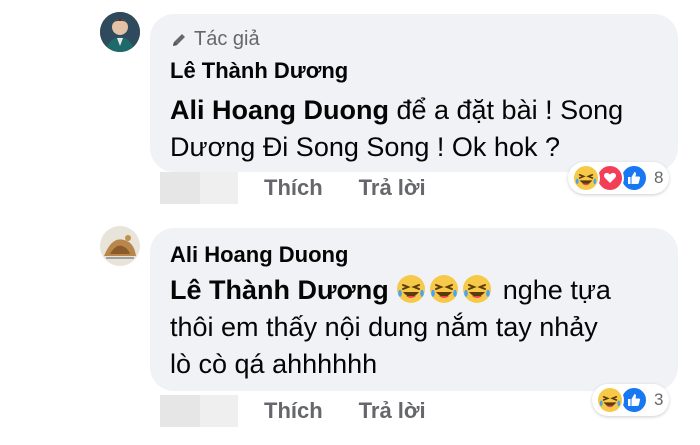 The width and height of the screenshot is (700, 445). What do you see at coordinates (259, 71) in the screenshot?
I see `comment-author: Lê Thành Dương` at bounding box center [259, 71].